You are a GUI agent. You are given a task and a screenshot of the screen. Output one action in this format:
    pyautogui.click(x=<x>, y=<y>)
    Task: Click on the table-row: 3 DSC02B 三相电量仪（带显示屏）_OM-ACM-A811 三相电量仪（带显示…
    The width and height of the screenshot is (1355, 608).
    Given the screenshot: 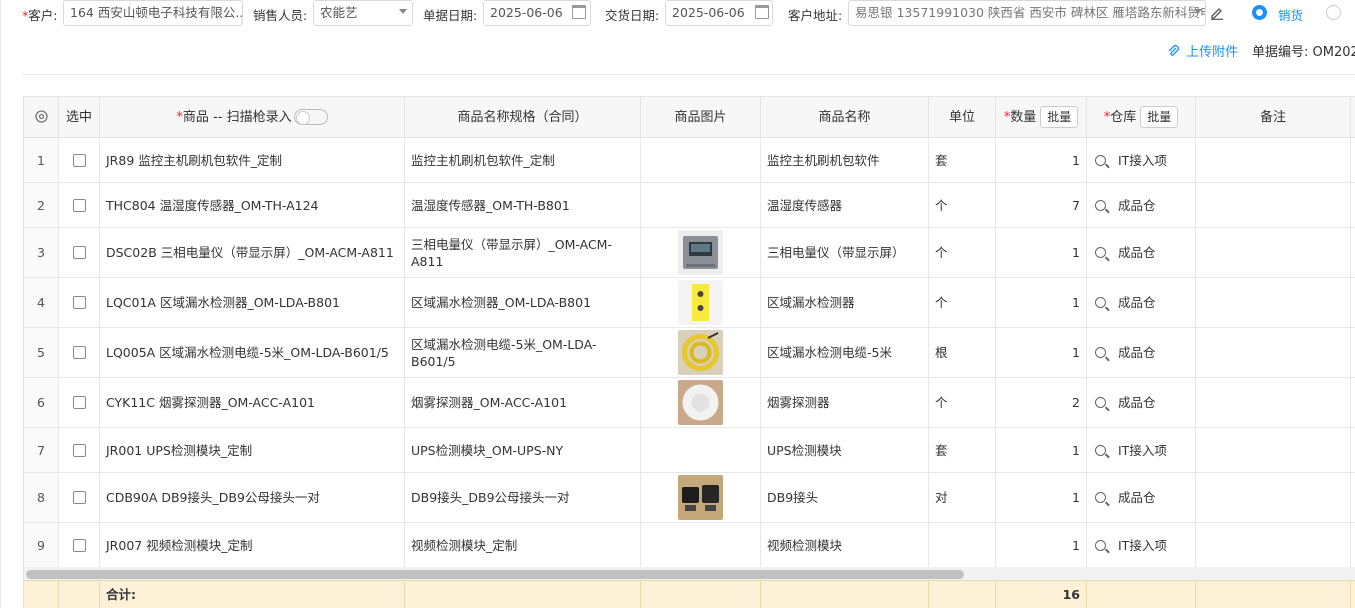 What is the action you would take?
    pyautogui.click(x=689, y=253)
    